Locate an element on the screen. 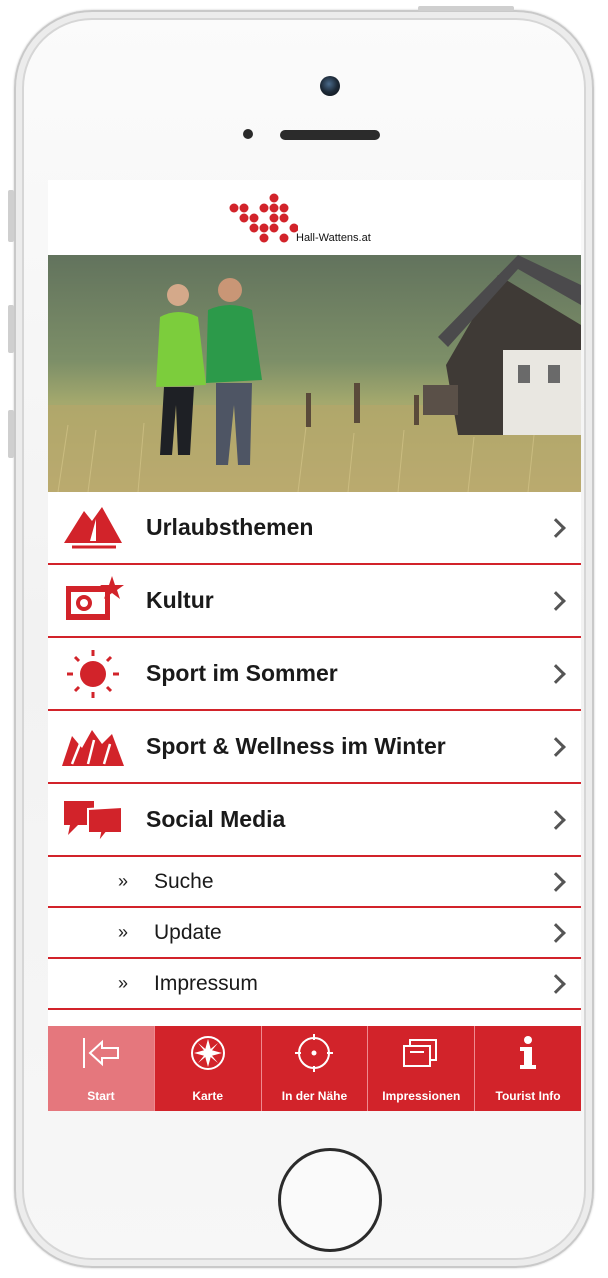 The width and height of the screenshot is (608, 1278). sub-item-label: Suche is located at coordinates (184, 881).